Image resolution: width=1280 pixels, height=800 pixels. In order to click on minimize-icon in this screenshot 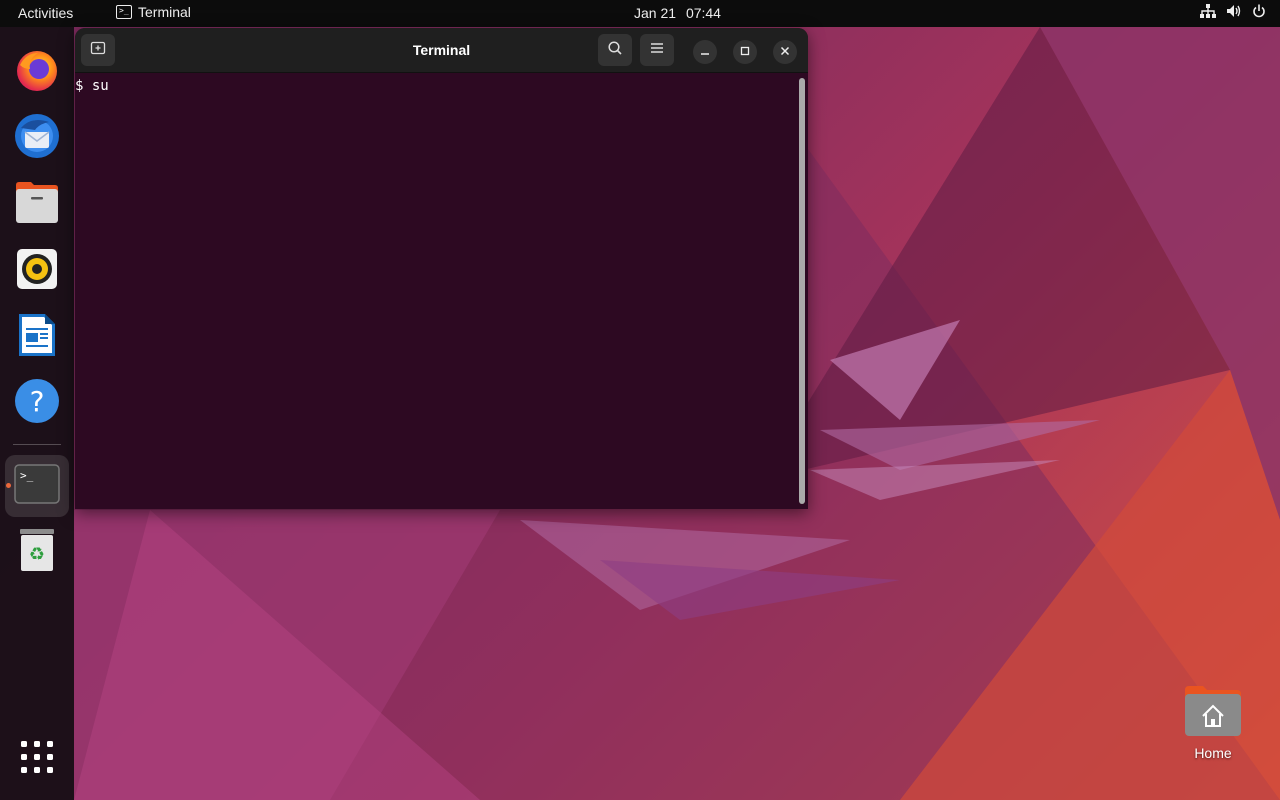, I will do `click(705, 52)`.